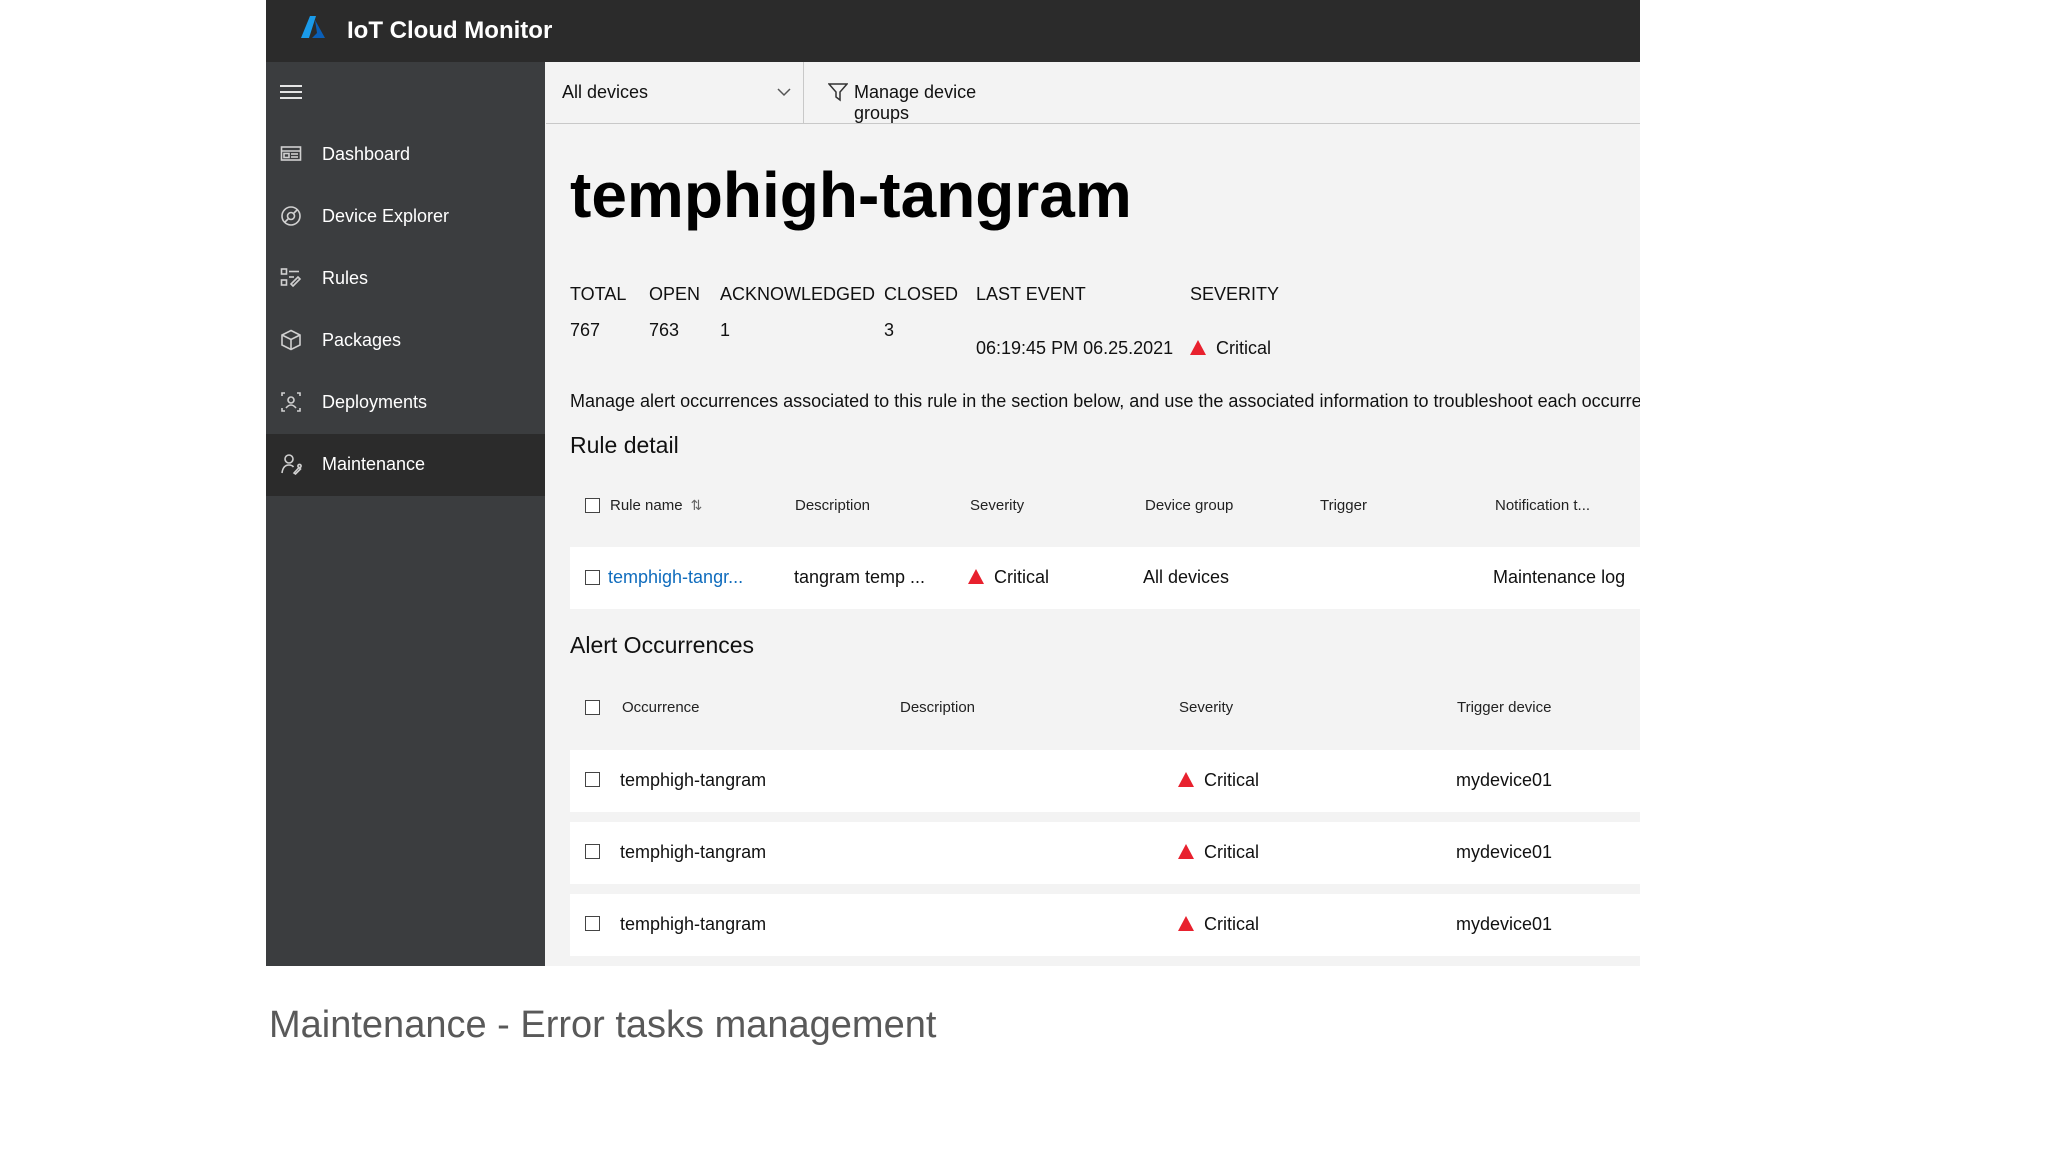  Describe the element at coordinates (605, 92) in the screenshot. I see `device-group-dropdown-value: All devices` at that location.